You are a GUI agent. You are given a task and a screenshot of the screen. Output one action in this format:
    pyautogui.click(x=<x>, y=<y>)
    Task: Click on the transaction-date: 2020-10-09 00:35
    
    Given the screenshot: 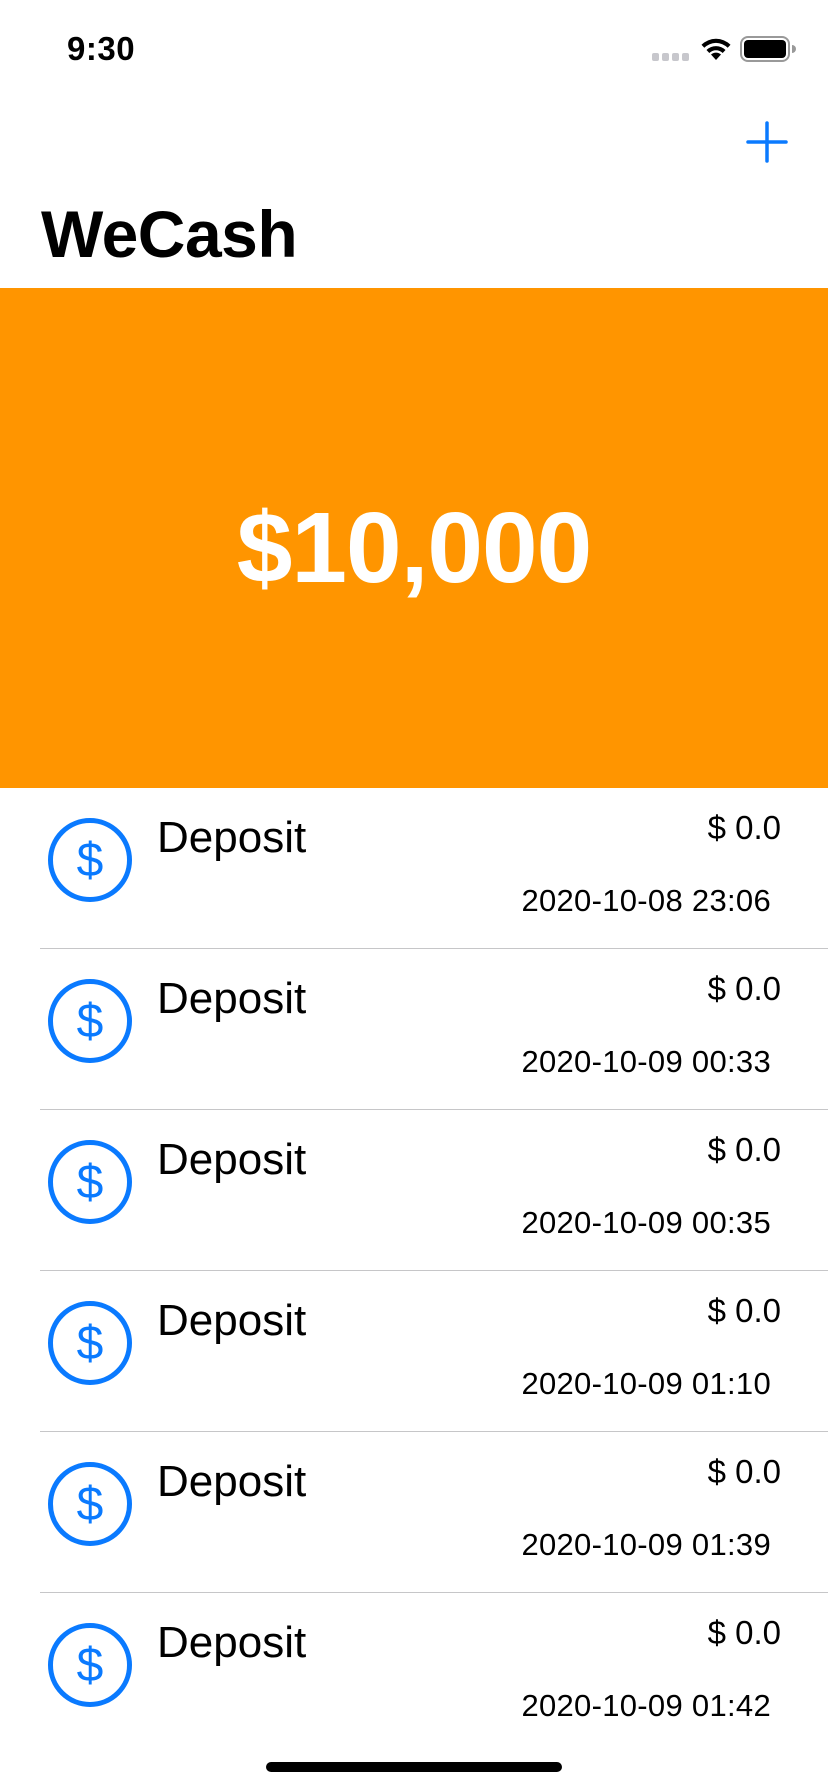 What is the action you would take?
    pyautogui.click(x=646, y=1222)
    